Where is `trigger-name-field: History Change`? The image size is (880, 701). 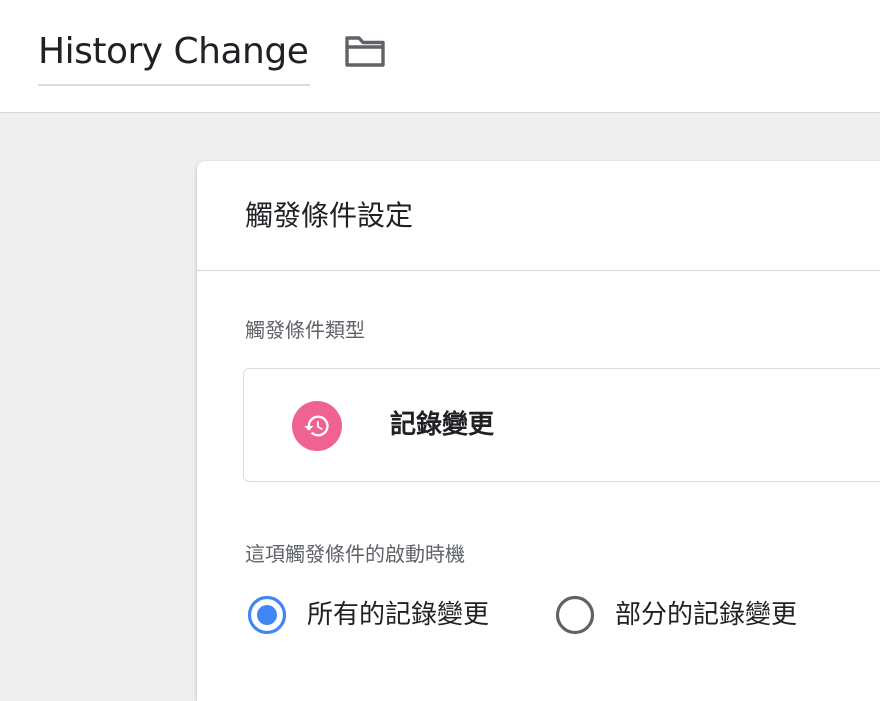
trigger-name-field: History Change is located at coordinates (174, 57).